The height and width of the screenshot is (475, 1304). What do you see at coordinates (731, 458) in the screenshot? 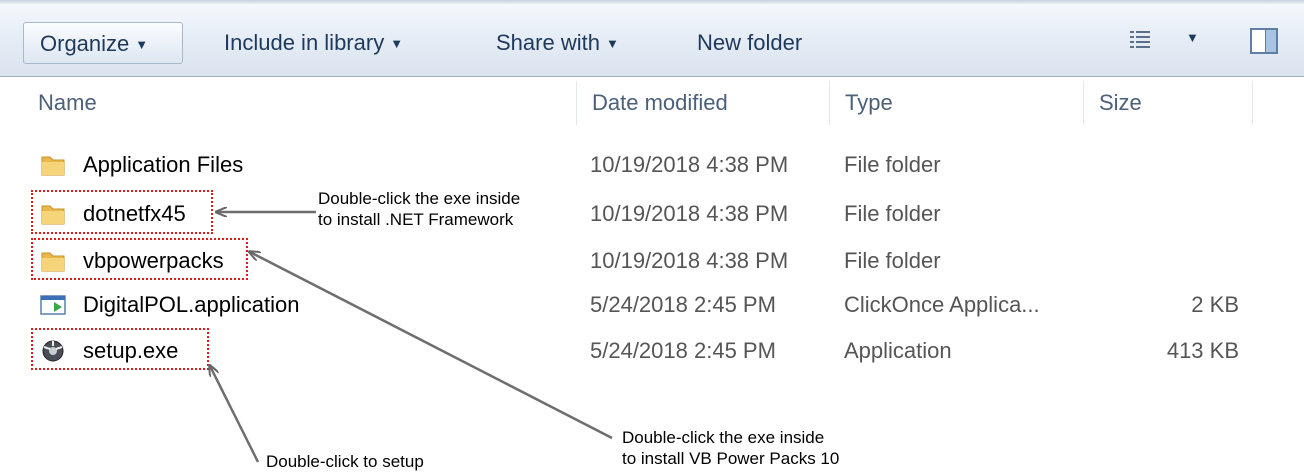
I see `annotation-line: to install VB Power Packs 10` at bounding box center [731, 458].